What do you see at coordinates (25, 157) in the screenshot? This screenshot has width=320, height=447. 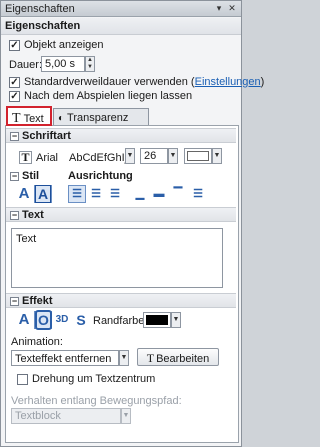 I see `font-type-icon: T` at bounding box center [25, 157].